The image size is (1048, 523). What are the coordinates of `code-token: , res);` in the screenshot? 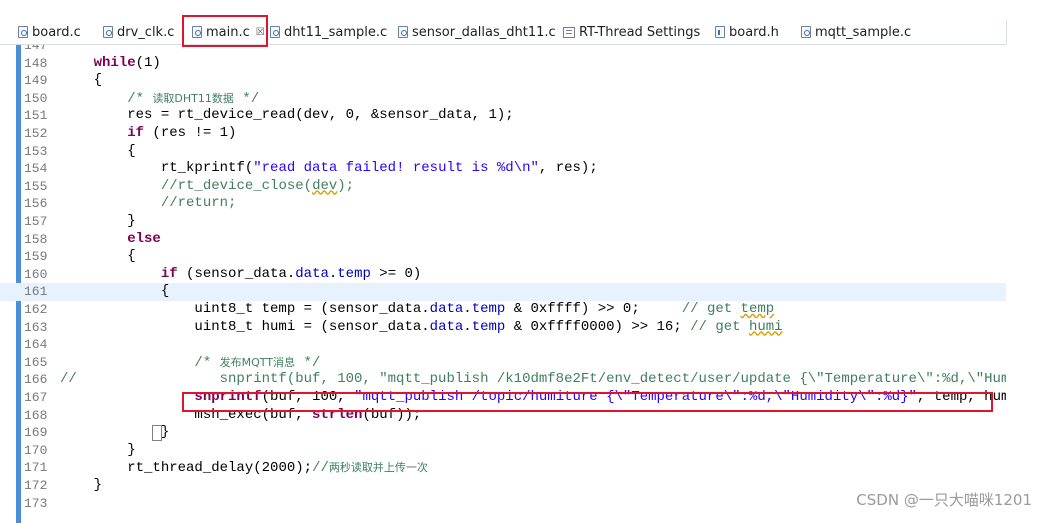 It's located at (568, 168).